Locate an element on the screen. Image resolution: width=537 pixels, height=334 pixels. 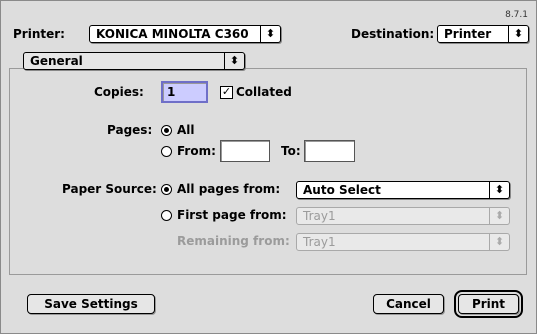
destination-label: Destination: is located at coordinates (393, 34).